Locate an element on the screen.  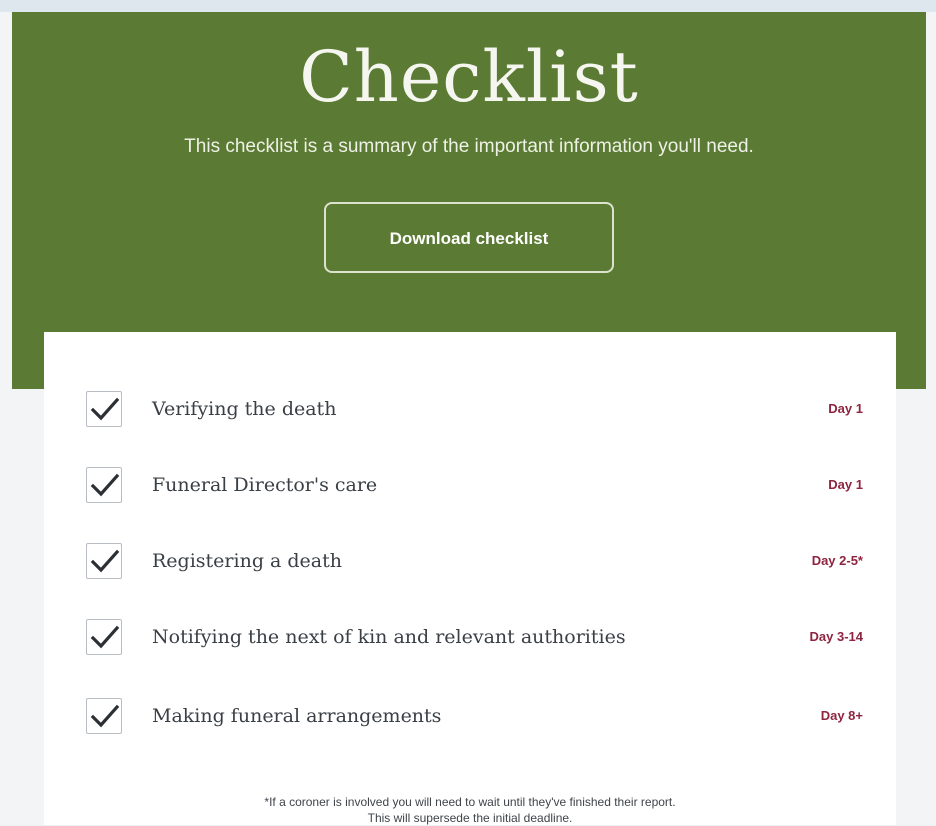
checklist-item-label: Registering a death is located at coordinates (247, 561).